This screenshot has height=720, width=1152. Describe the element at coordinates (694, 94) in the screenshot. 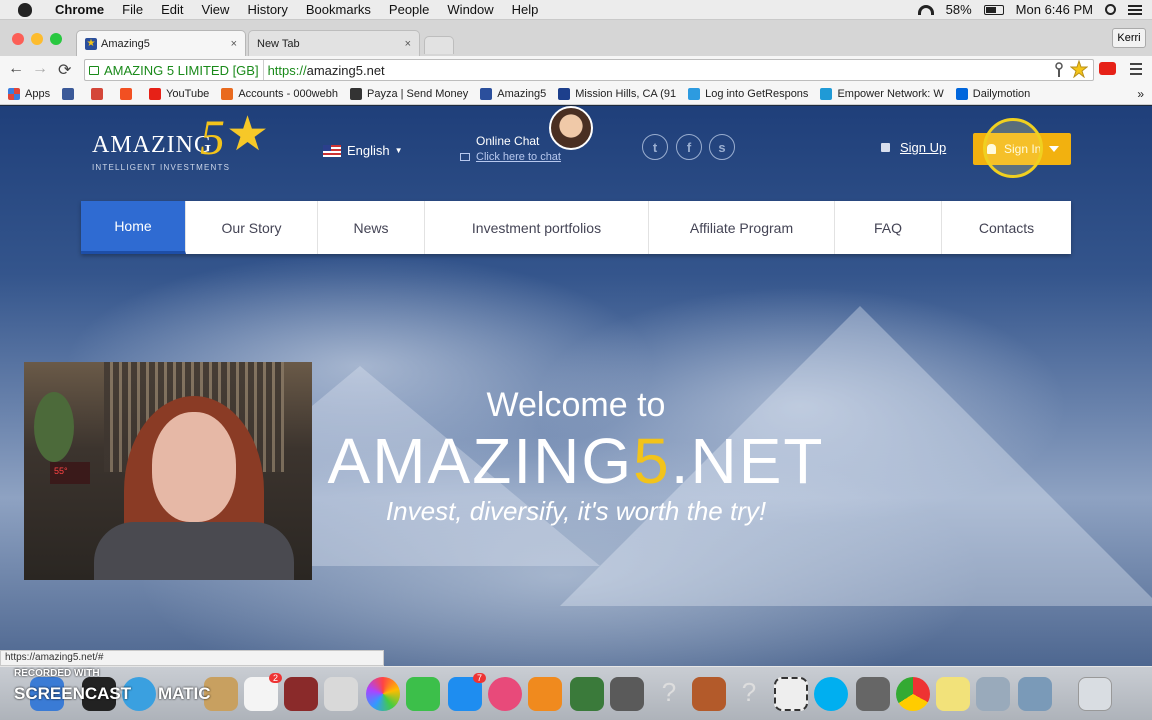

I see `envelope-icon` at that location.